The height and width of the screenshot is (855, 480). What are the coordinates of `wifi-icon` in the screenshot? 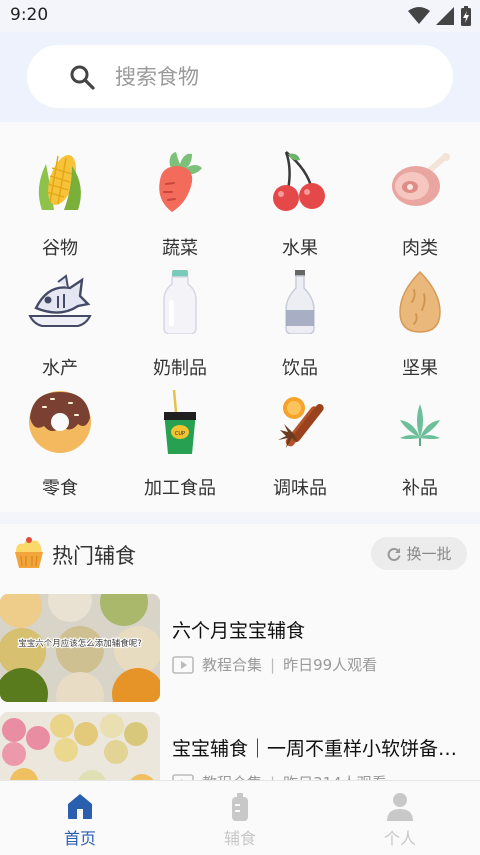 It's located at (419, 15).